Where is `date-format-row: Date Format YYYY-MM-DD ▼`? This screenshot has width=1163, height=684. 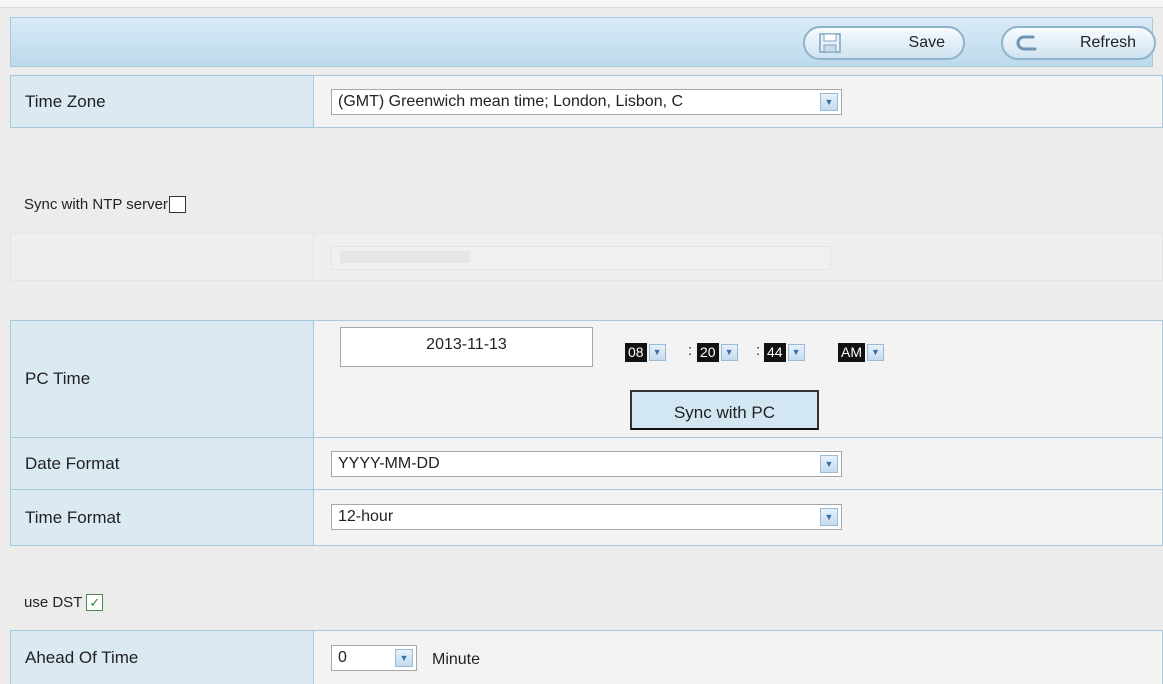 date-format-row: Date Format YYYY-MM-DD ▼ is located at coordinates (586, 463).